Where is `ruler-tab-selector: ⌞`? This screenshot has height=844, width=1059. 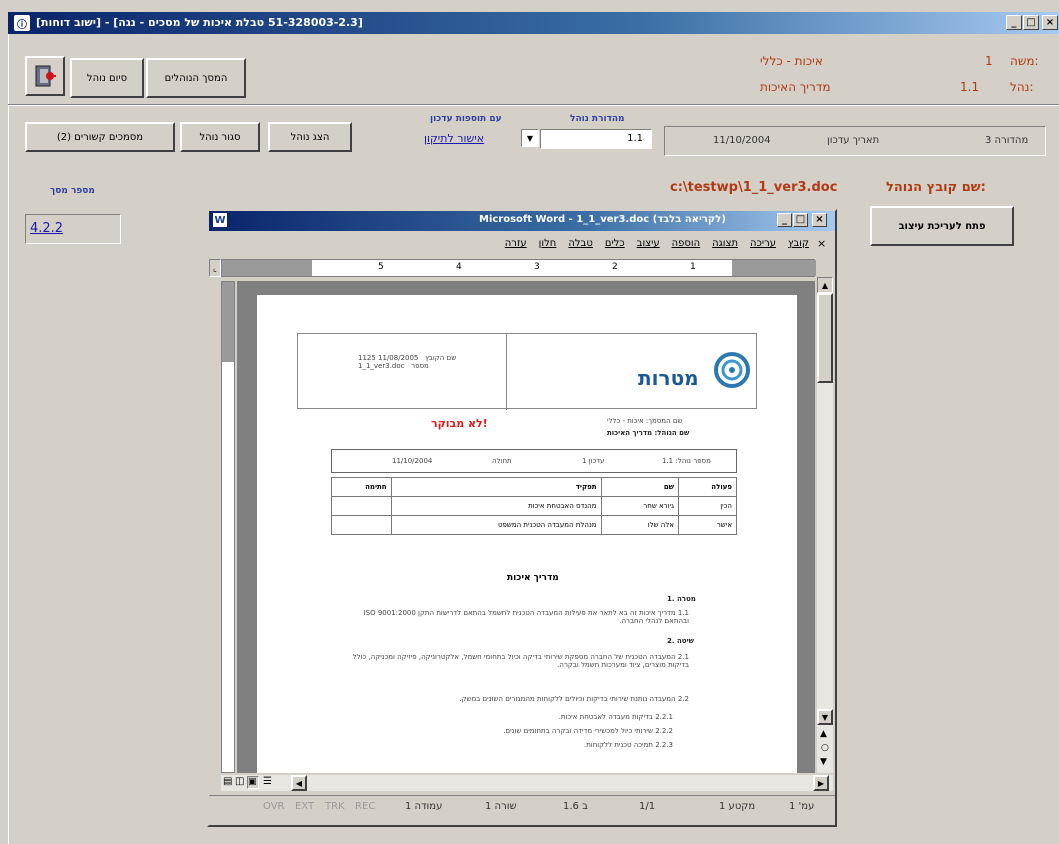 ruler-tab-selector: ⌞ is located at coordinates (215, 268).